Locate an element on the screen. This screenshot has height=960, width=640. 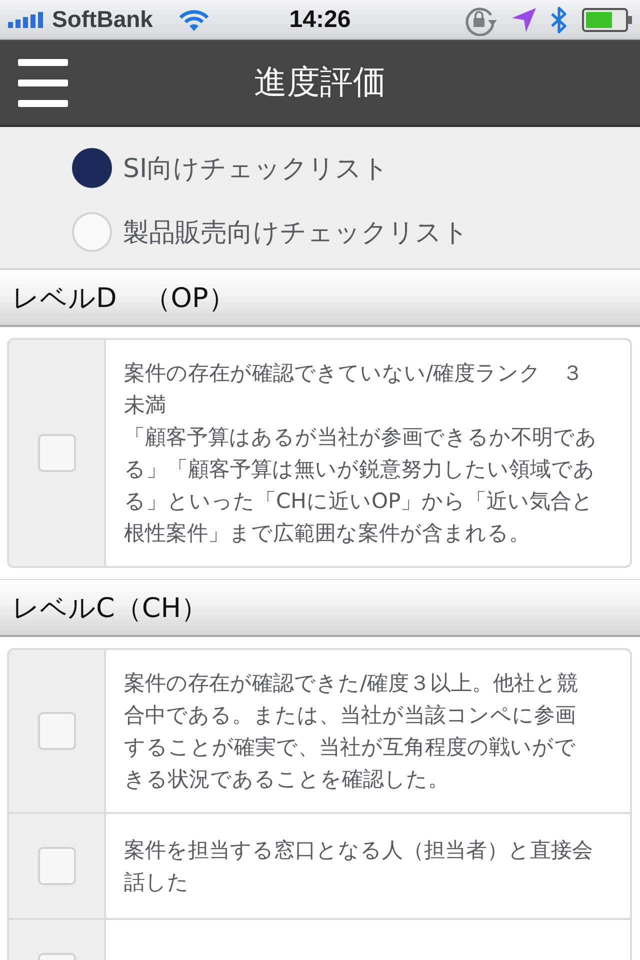
level-header: レベルD （OP） is located at coordinates (320, 298).